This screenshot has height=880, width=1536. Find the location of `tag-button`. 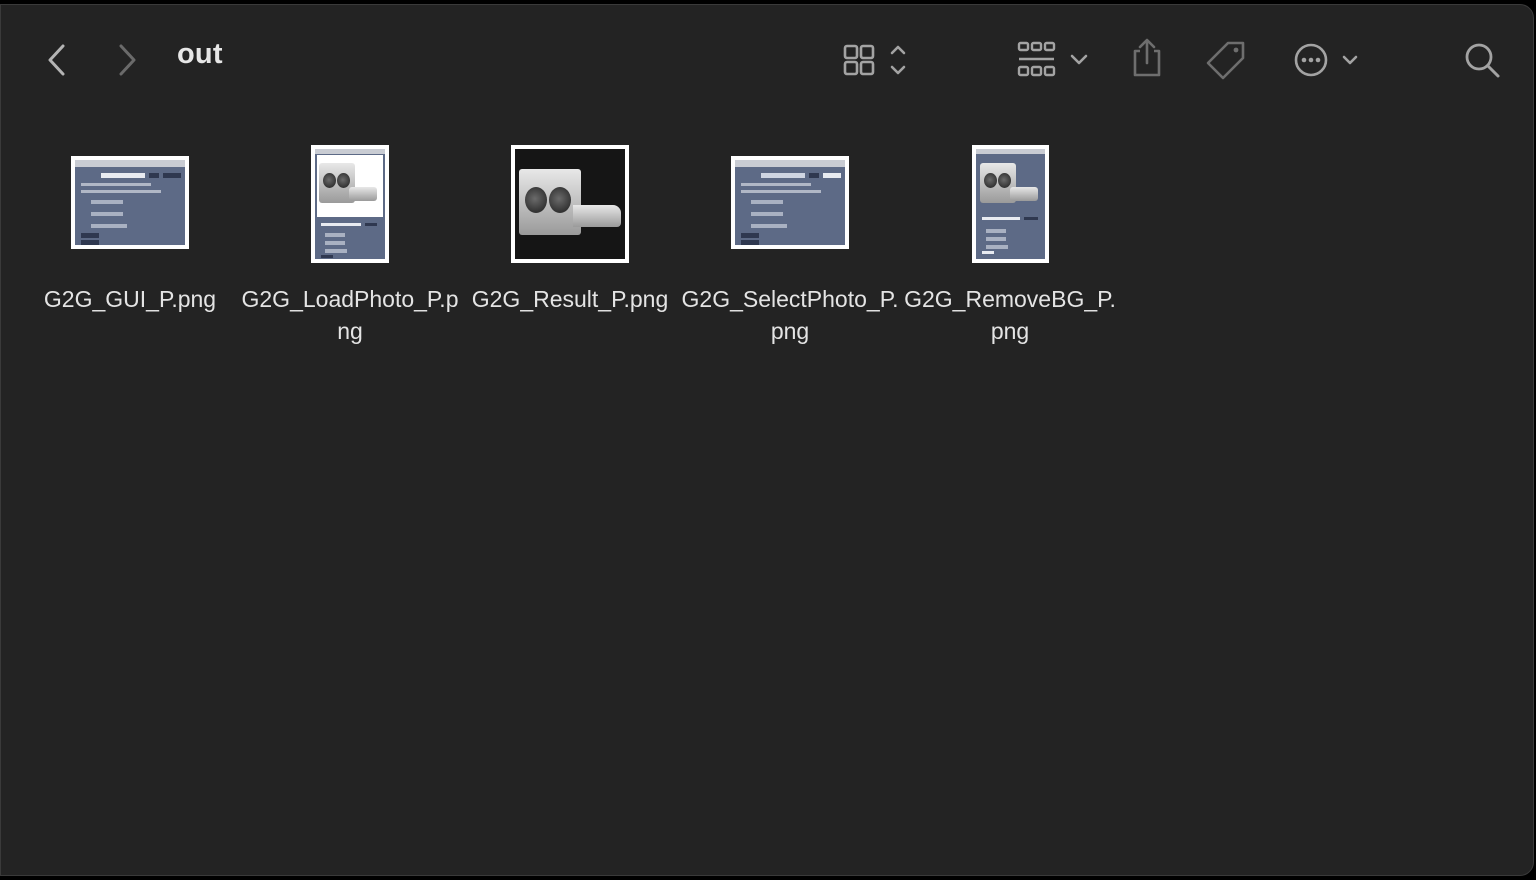

tag-button is located at coordinates (1226, 61).